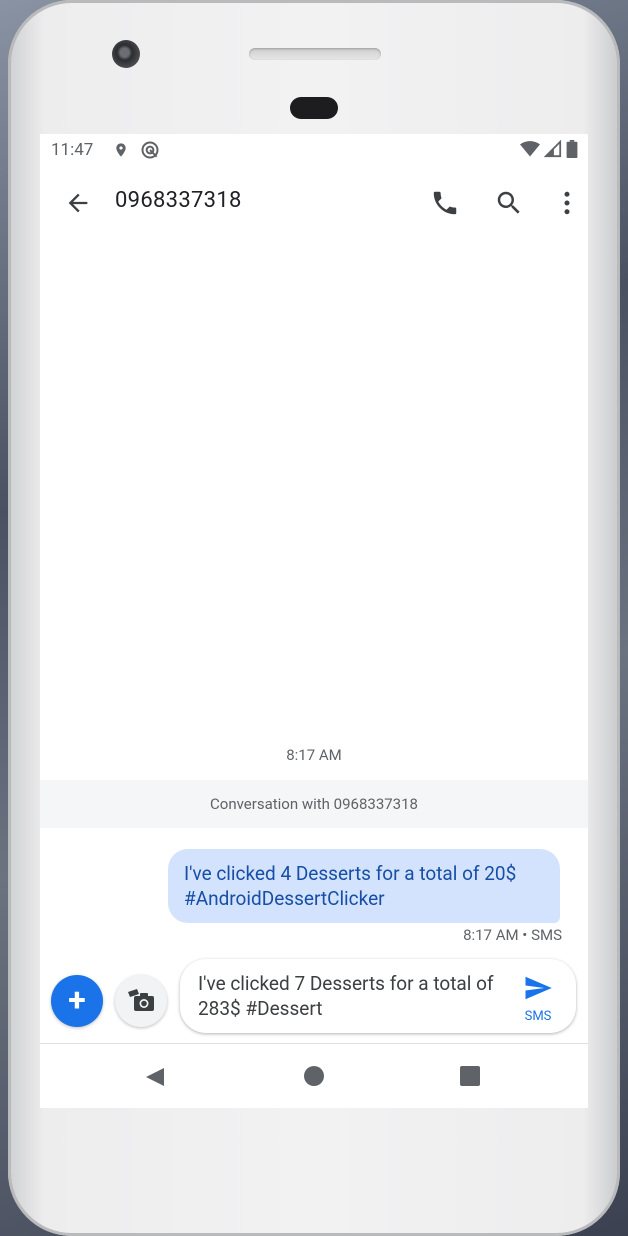 The width and height of the screenshot is (628, 1236). I want to click on signal-icon, so click(552, 151).